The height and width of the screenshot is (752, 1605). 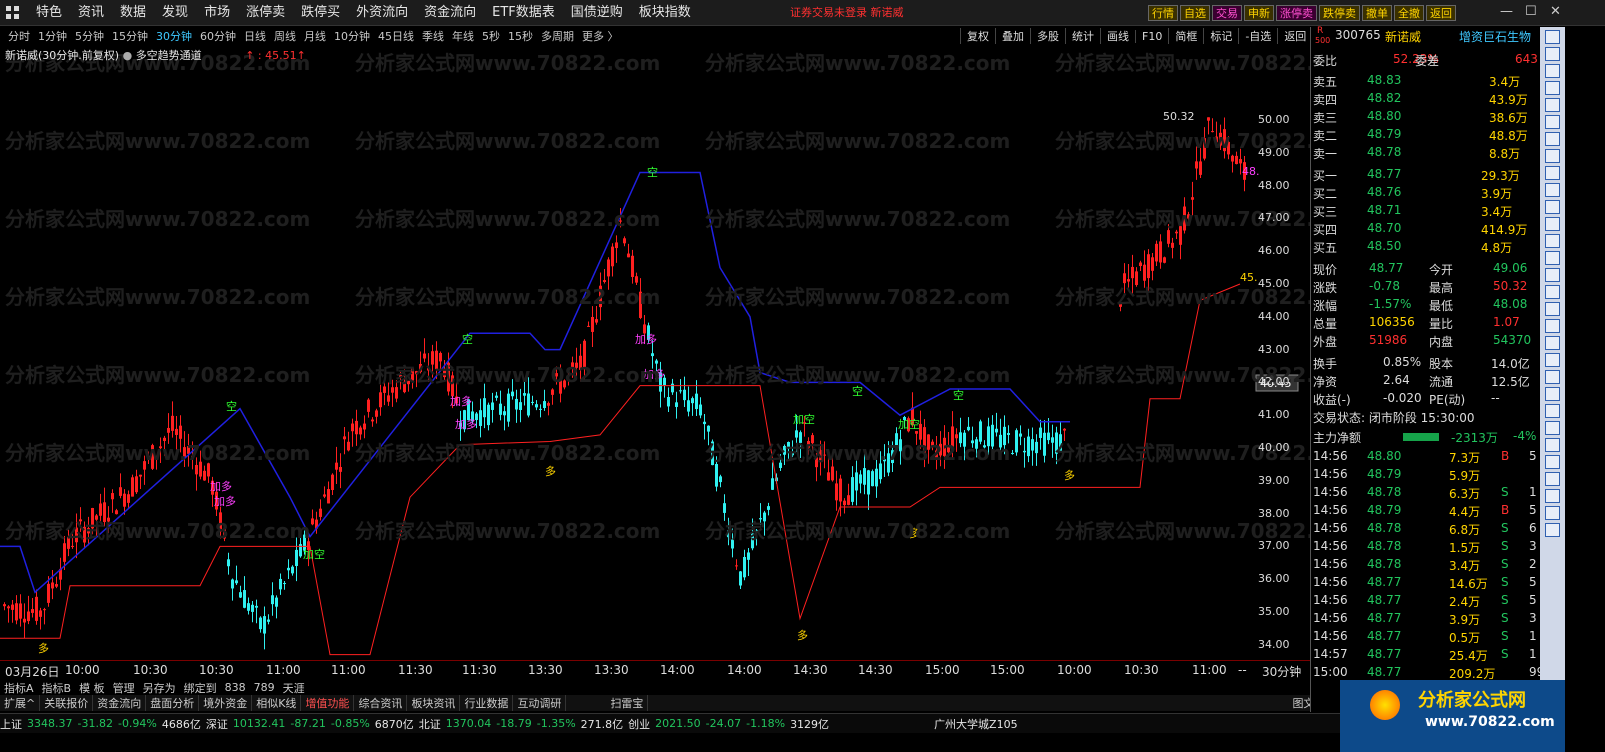 I want to click on indicator-tab-2: 模 板, so click(x=92, y=688).